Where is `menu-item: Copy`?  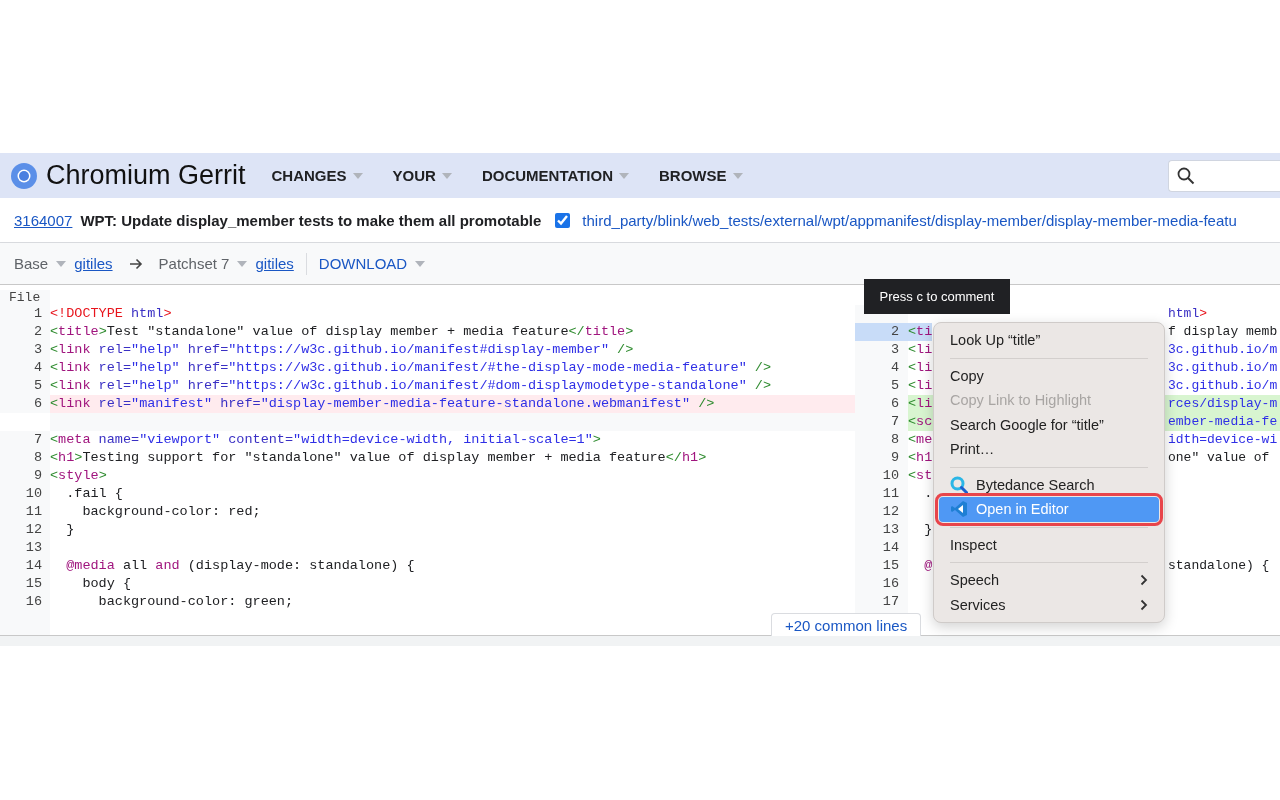 menu-item: Copy is located at coordinates (1049, 375).